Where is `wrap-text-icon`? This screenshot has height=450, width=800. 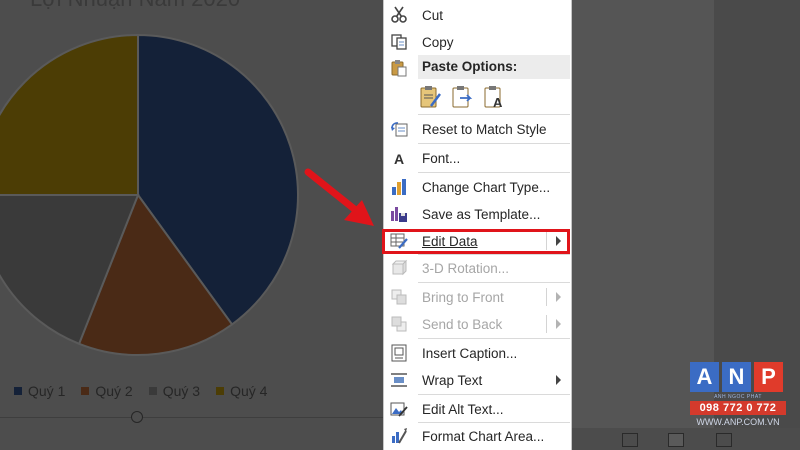 wrap-text-icon is located at coordinates (399, 380).